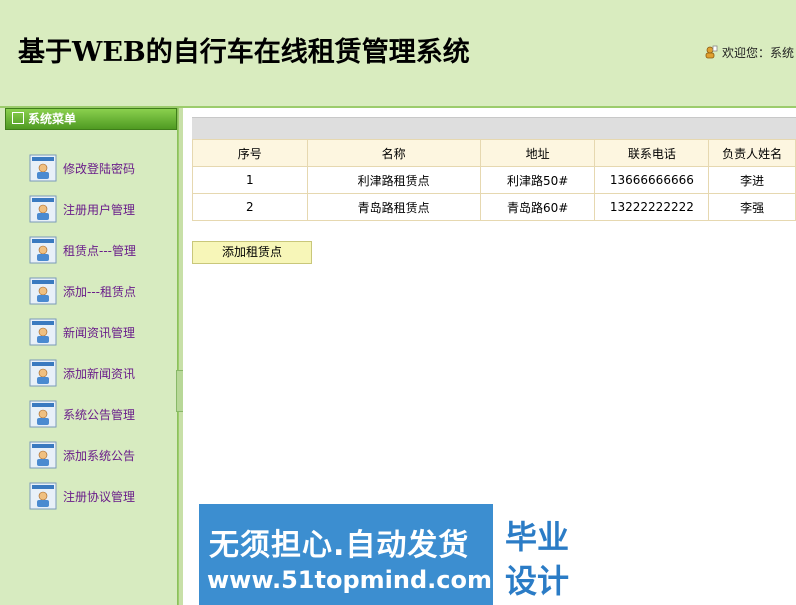 This screenshot has width=796, height=605. I want to click on watermark-banner: 无须担心.自动发货 www.51topmind.com 毕业 设计, so click(397, 554).